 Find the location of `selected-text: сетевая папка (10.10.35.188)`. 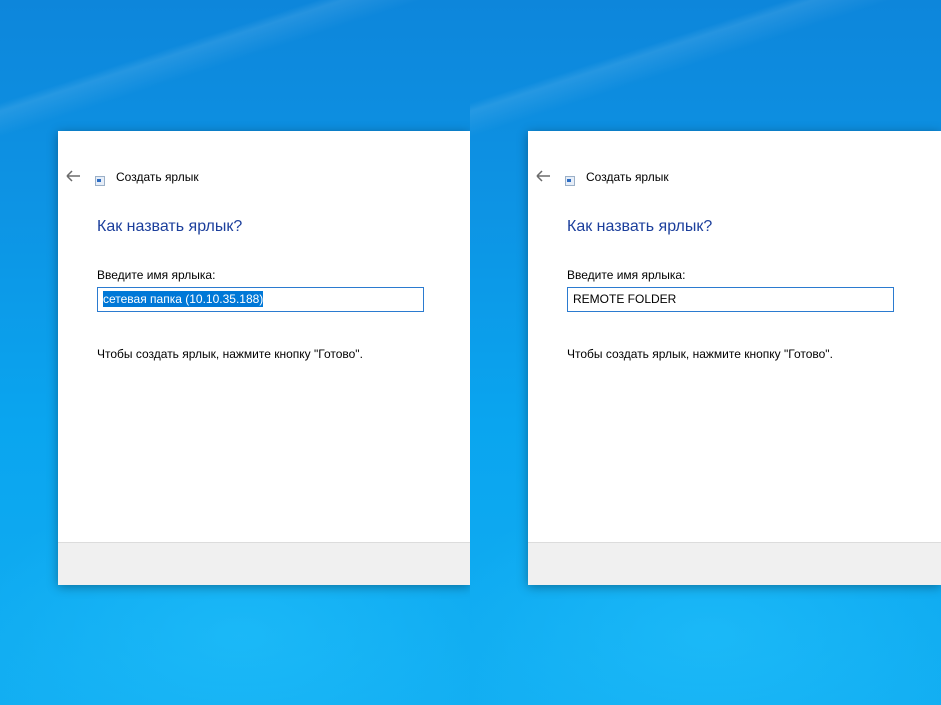

selected-text: сетевая папка (10.10.35.188) is located at coordinates (183, 299).